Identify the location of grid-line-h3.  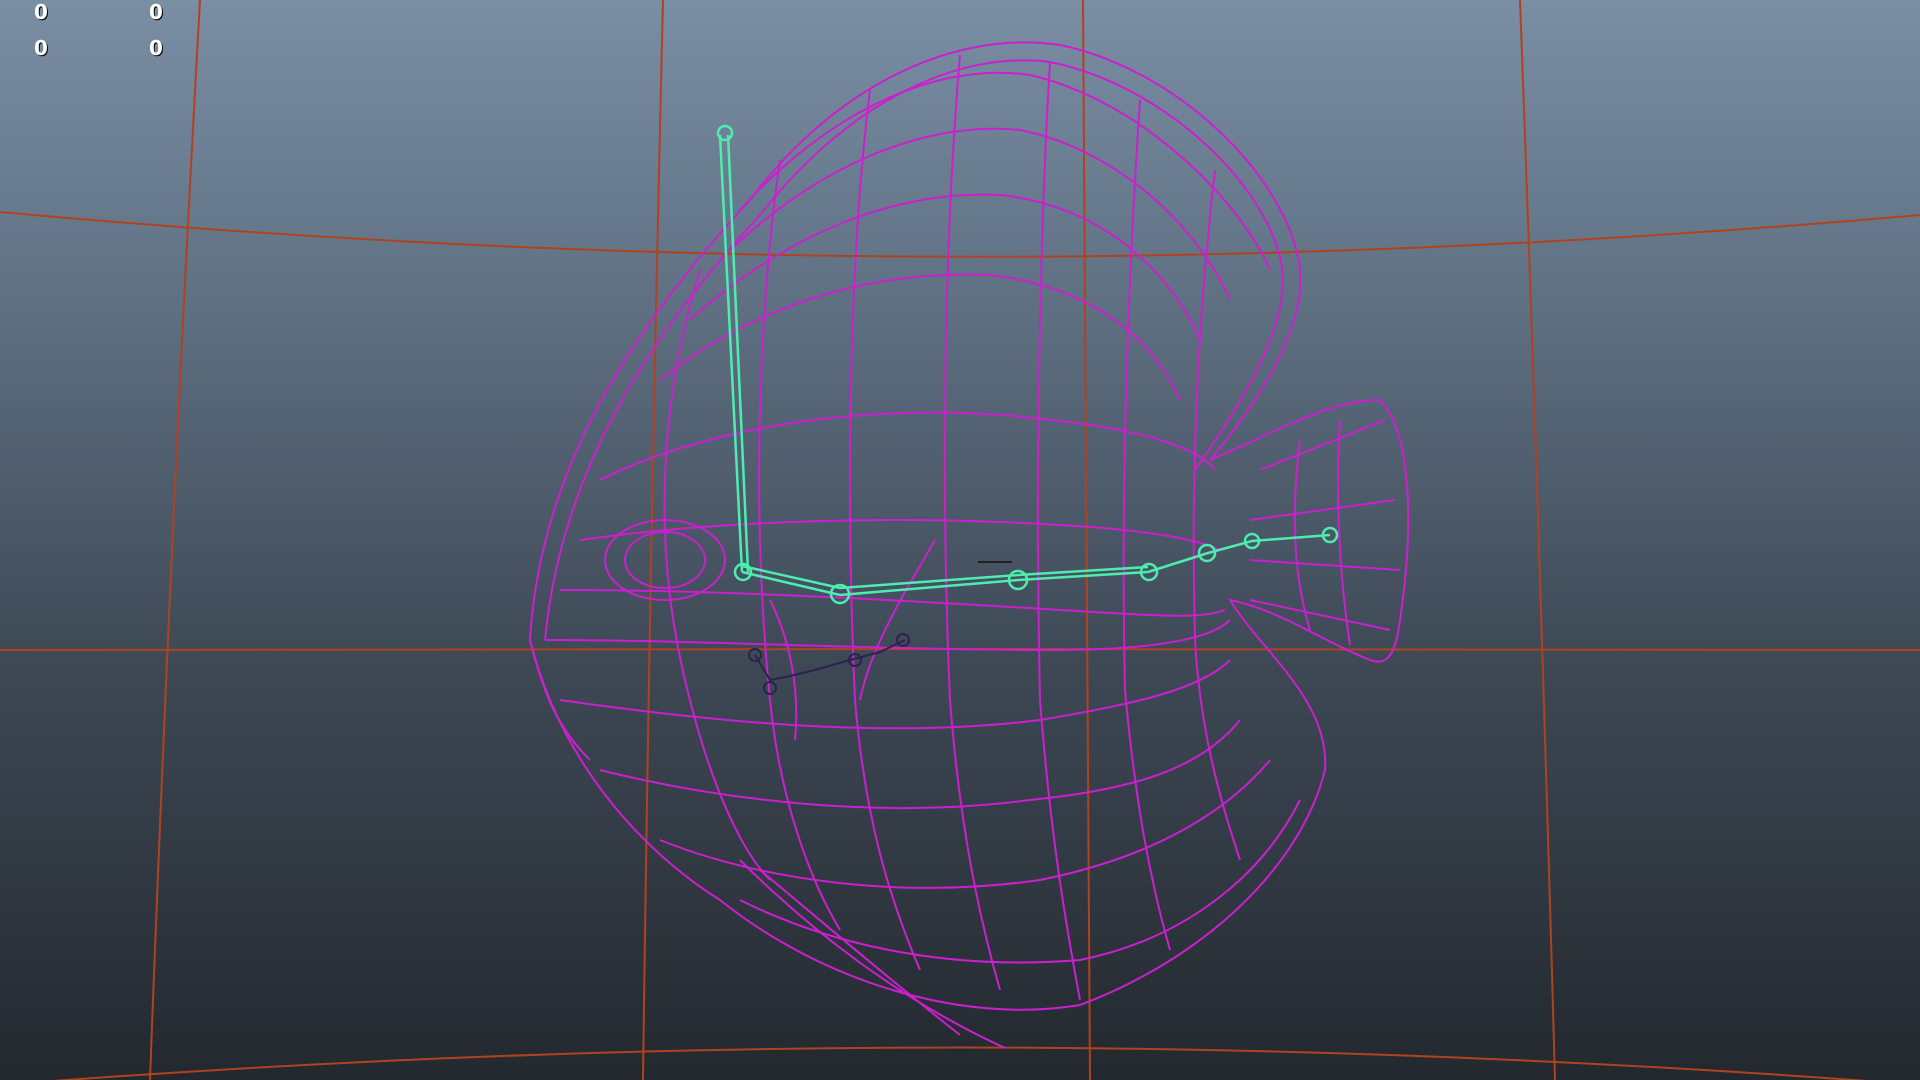
(960, 1063).